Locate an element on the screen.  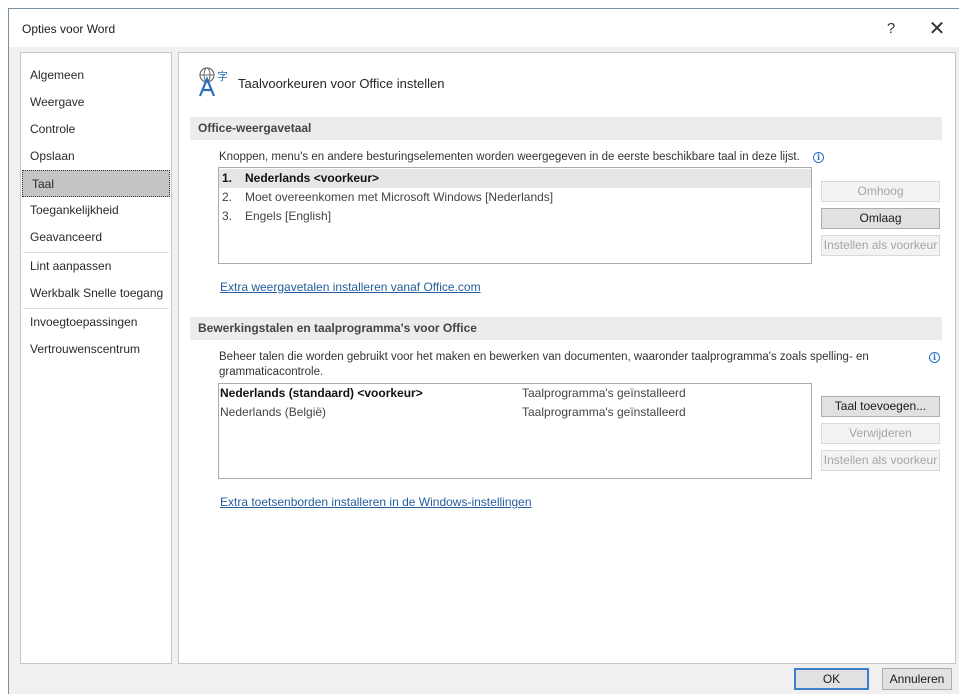
list-item: 3. Engels [English] is located at coordinates (515, 216).